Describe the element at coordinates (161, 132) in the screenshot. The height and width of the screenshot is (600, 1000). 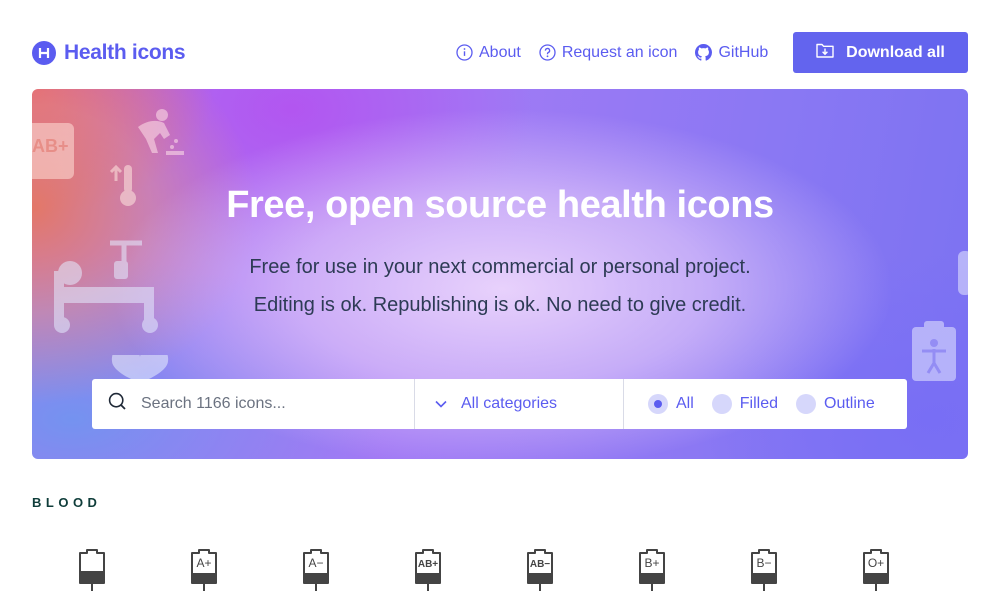
I see `person-vomiting-icon` at that location.